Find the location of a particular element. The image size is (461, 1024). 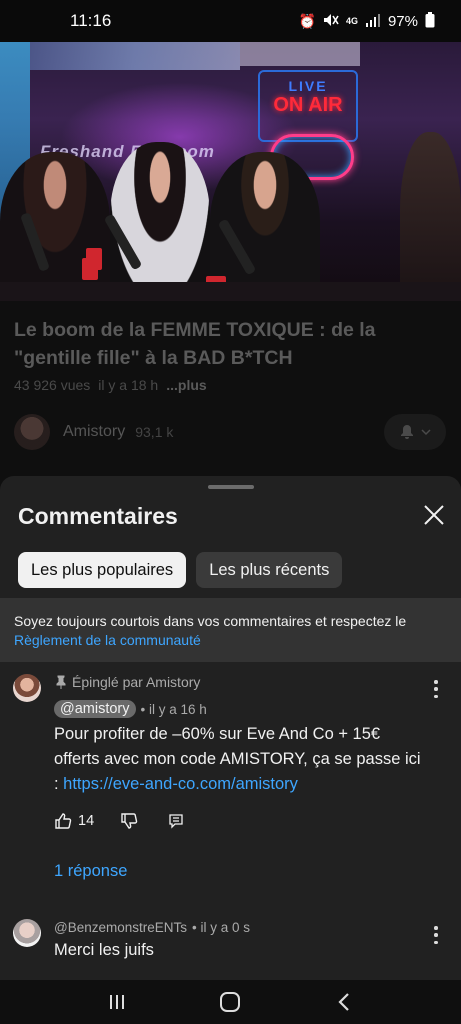

chip-popular: Les plus populaires is located at coordinates (102, 570).